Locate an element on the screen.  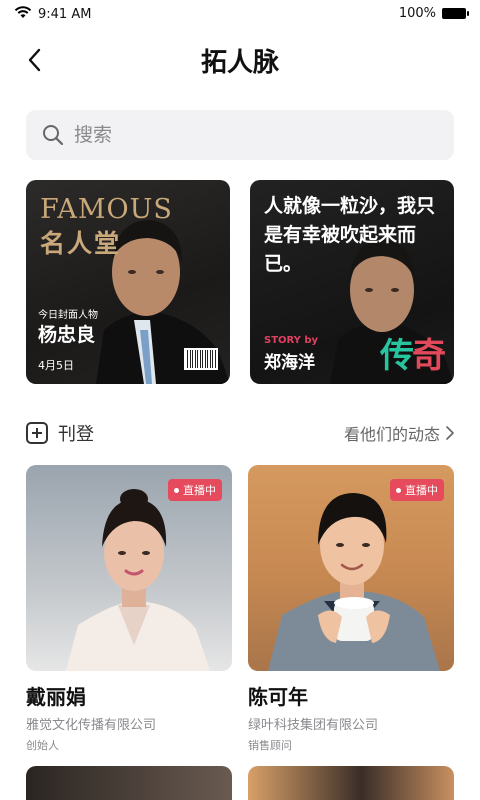
person-company: 雅觉文化传播有限公司 is located at coordinates (91, 725).